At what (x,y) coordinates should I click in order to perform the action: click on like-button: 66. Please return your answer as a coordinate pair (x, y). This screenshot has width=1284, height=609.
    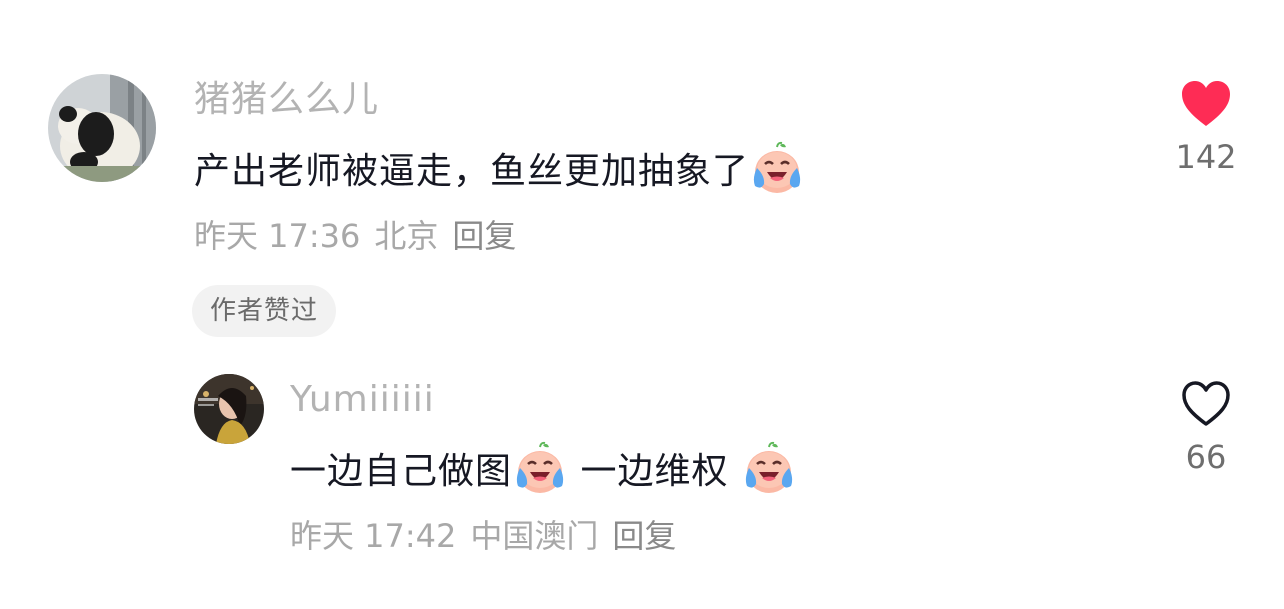
    Looking at the image, I should click on (1206, 428).